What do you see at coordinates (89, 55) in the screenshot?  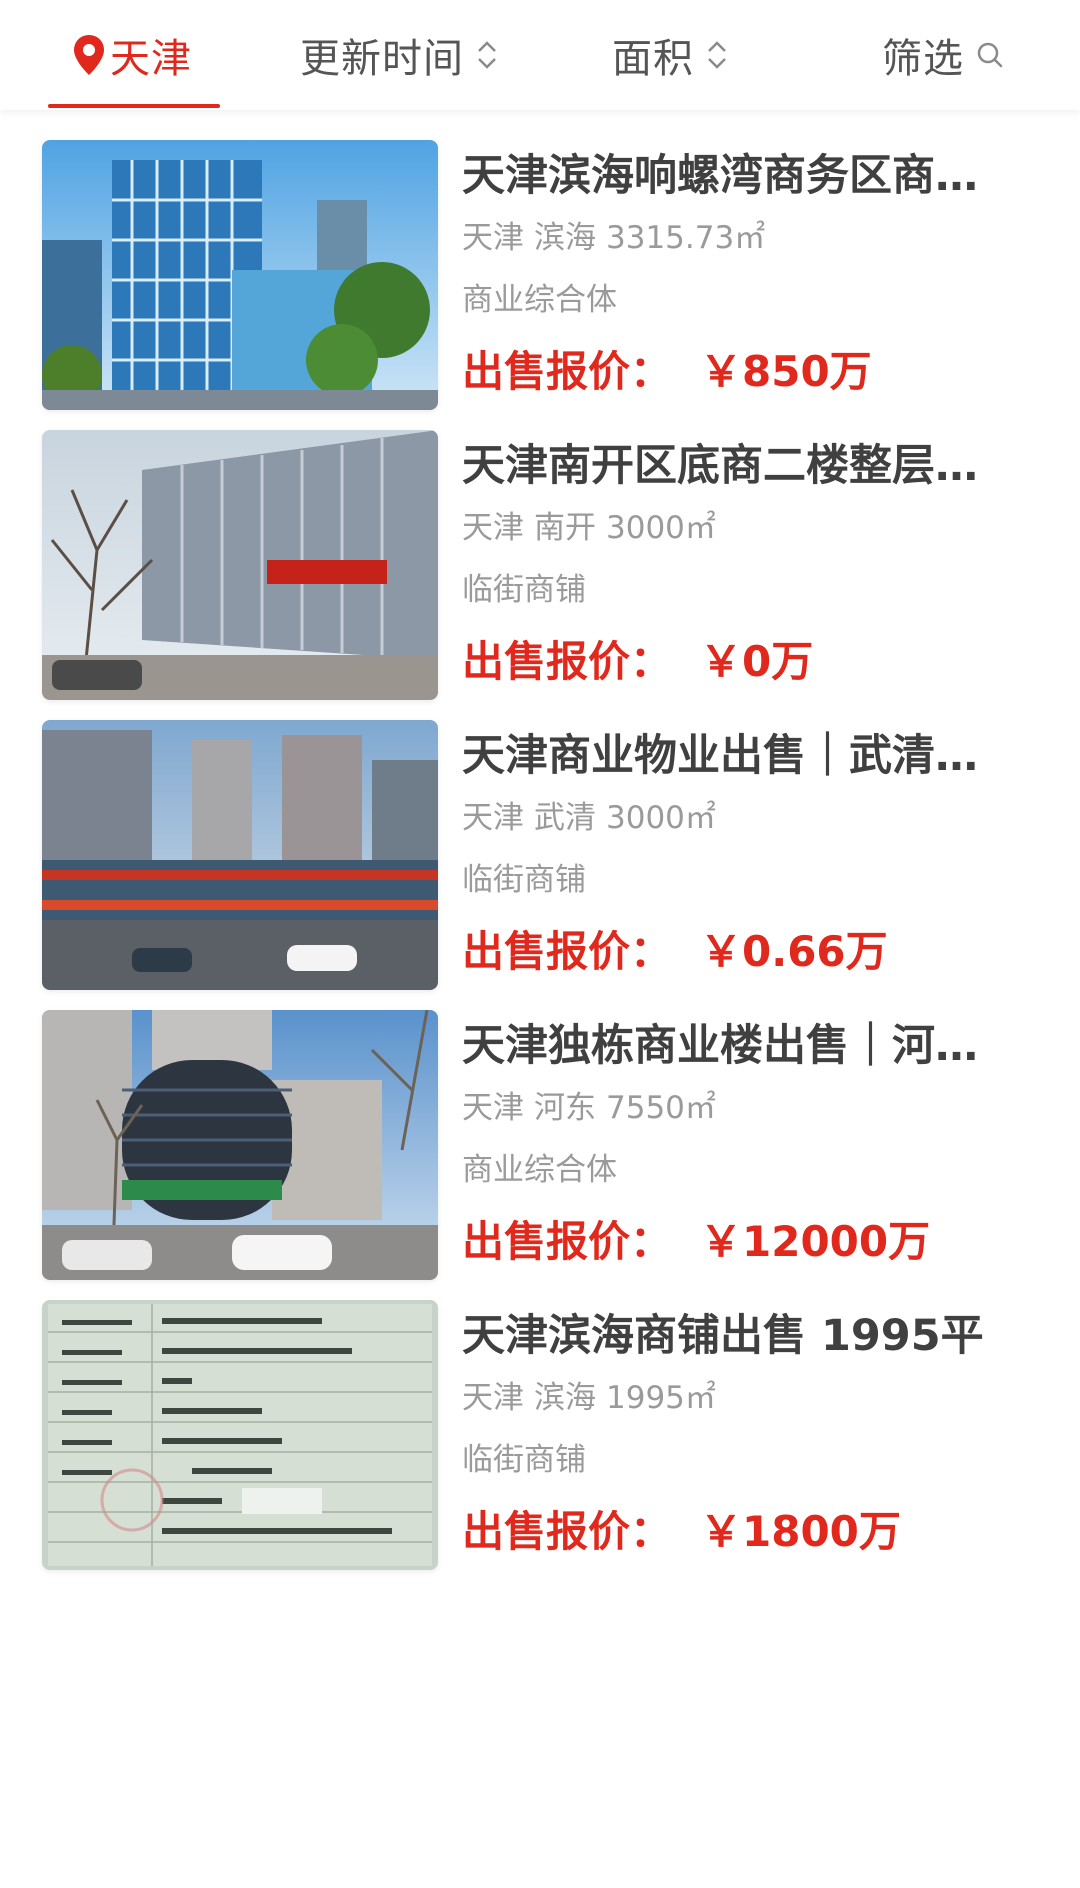 I see `location-pin-icon` at bounding box center [89, 55].